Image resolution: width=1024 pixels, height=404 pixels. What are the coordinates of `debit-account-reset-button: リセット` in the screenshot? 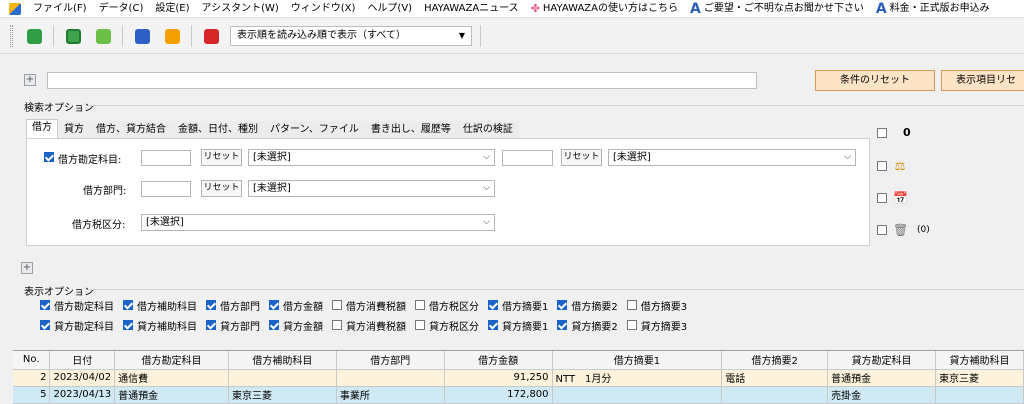 It's located at (221, 157).